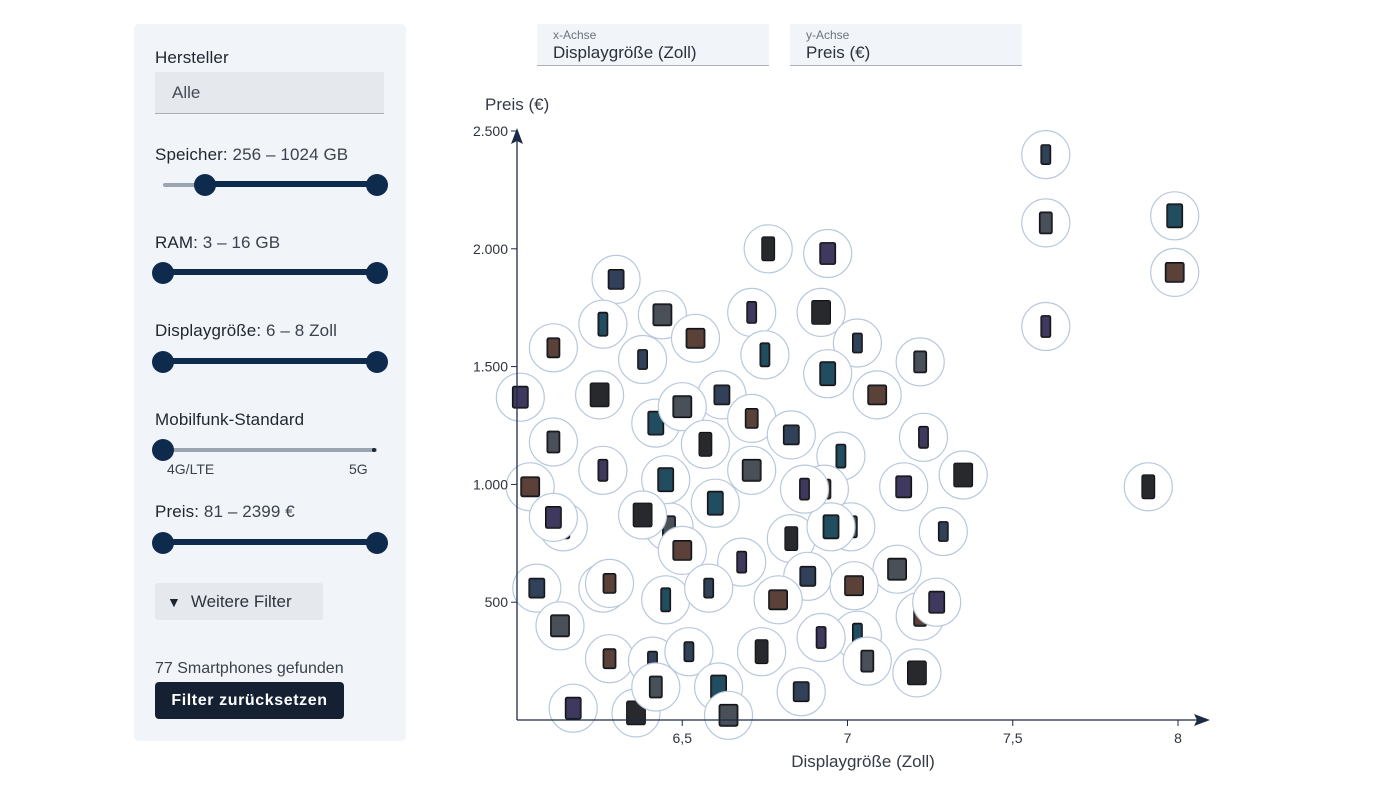 The image size is (1400, 787). Describe the element at coordinates (490, 131) in the screenshot. I see `y-tick-label: 2.500` at that location.